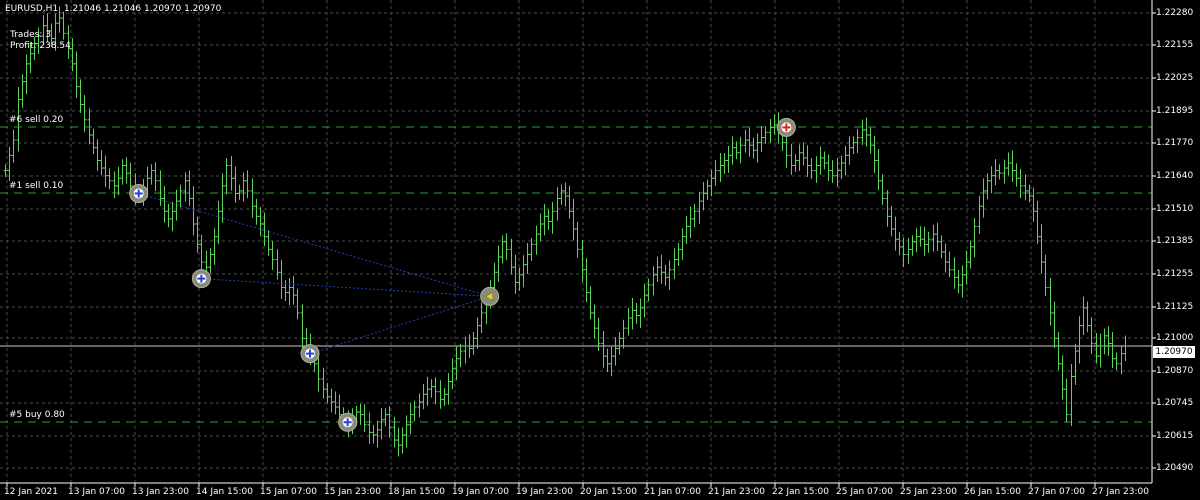  I want to click on price-tick-label: 1.21000, so click(1175, 338).